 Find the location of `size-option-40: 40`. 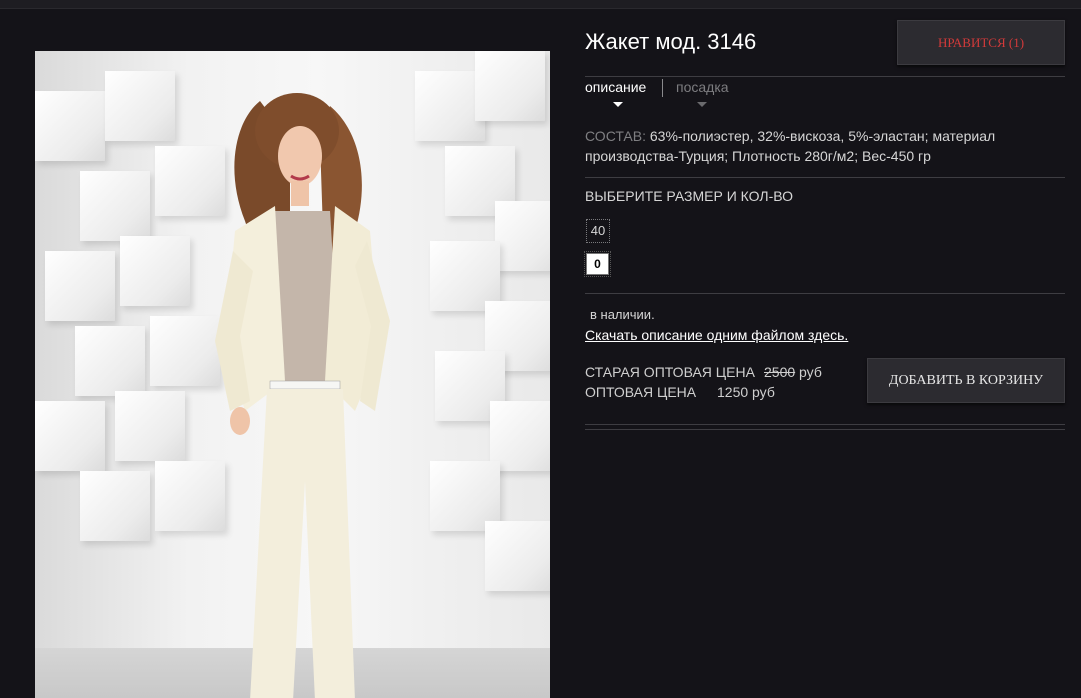

size-option-40: 40 is located at coordinates (598, 231).